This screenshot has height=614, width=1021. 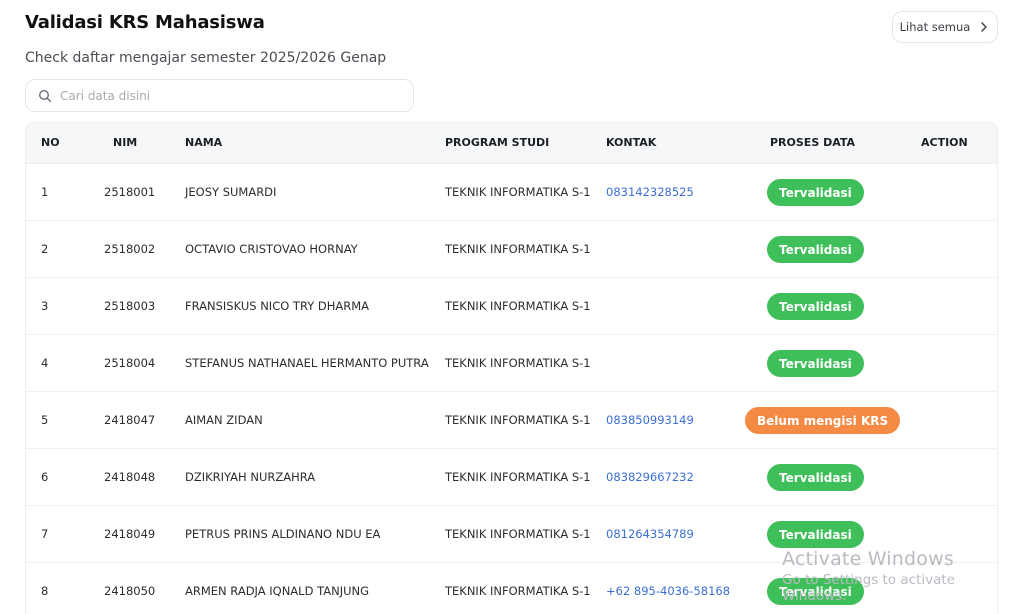 I want to click on col-proses-data: PROSES DATA, so click(x=813, y=142).